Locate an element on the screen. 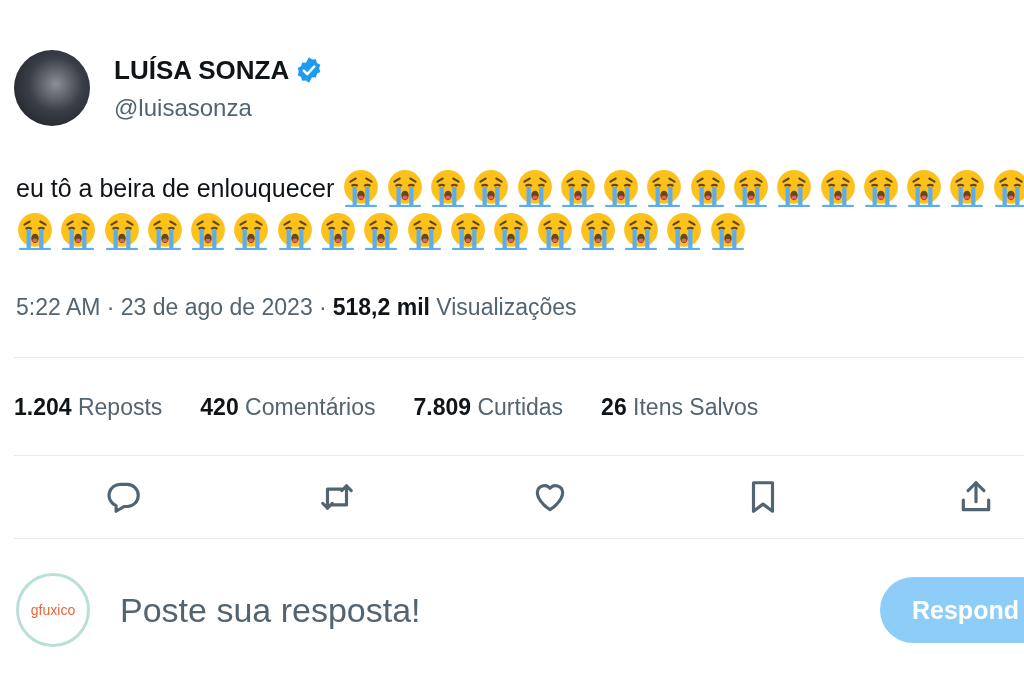  engagement-stat: 420 Comentários is located at coordinates (288, 407).